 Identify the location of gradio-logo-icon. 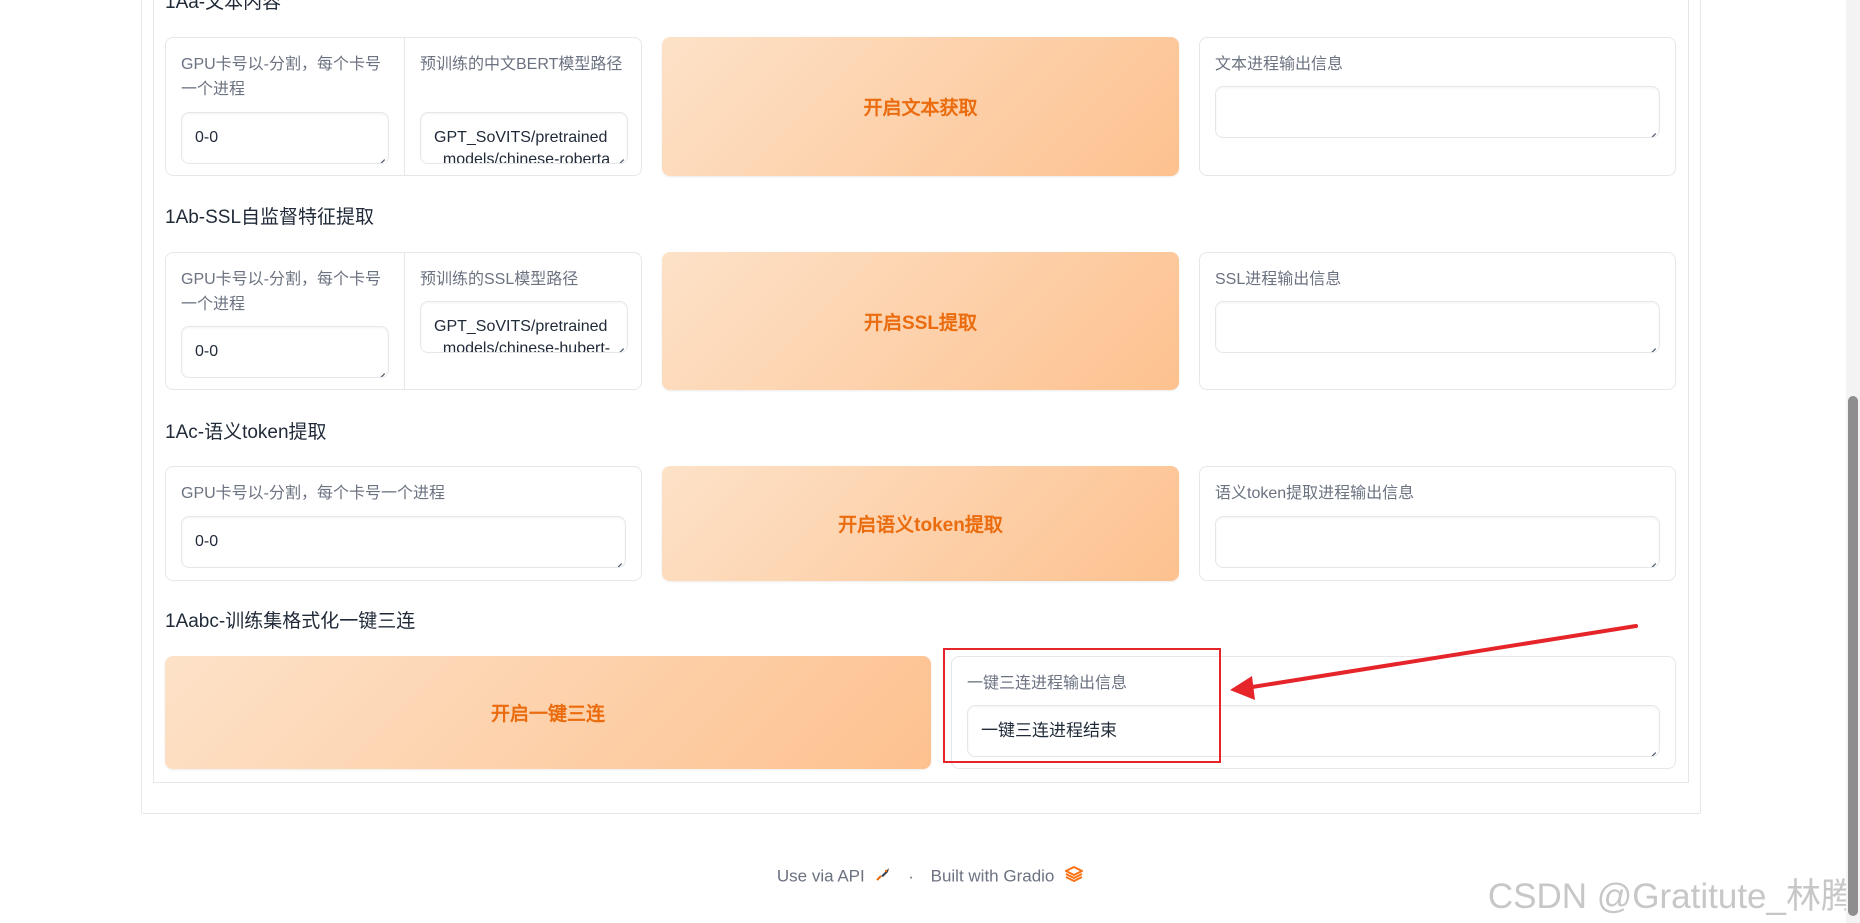
(1074, 876).